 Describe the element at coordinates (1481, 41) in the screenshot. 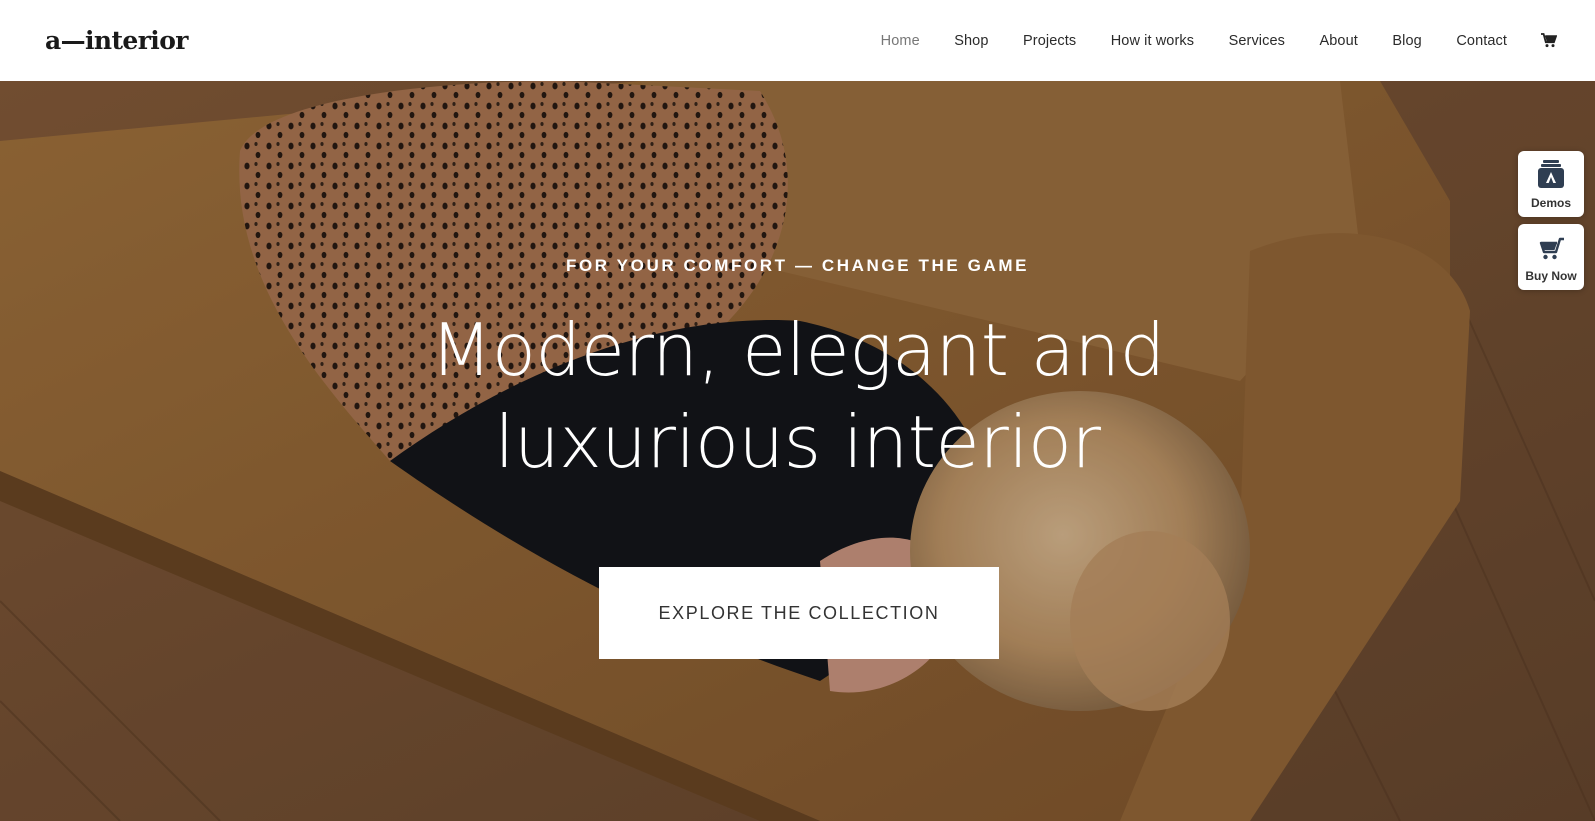

I see `nav-item-contact: Contact` at that location.